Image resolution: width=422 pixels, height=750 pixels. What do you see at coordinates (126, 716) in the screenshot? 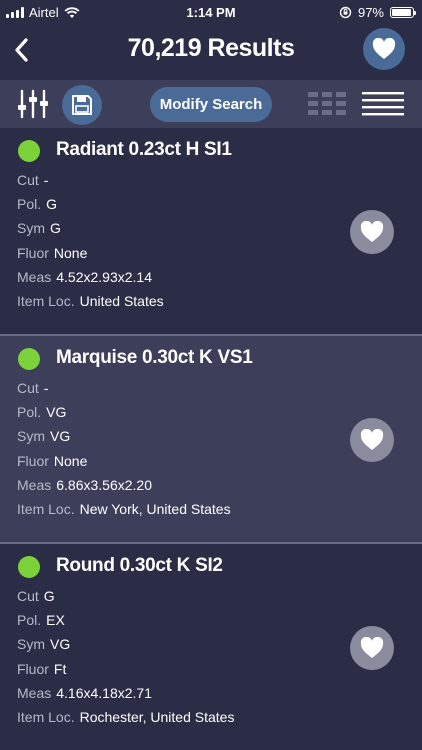
I see `prop-location: Item Loc. Rochester, United States` at bounding box center [126, 716].